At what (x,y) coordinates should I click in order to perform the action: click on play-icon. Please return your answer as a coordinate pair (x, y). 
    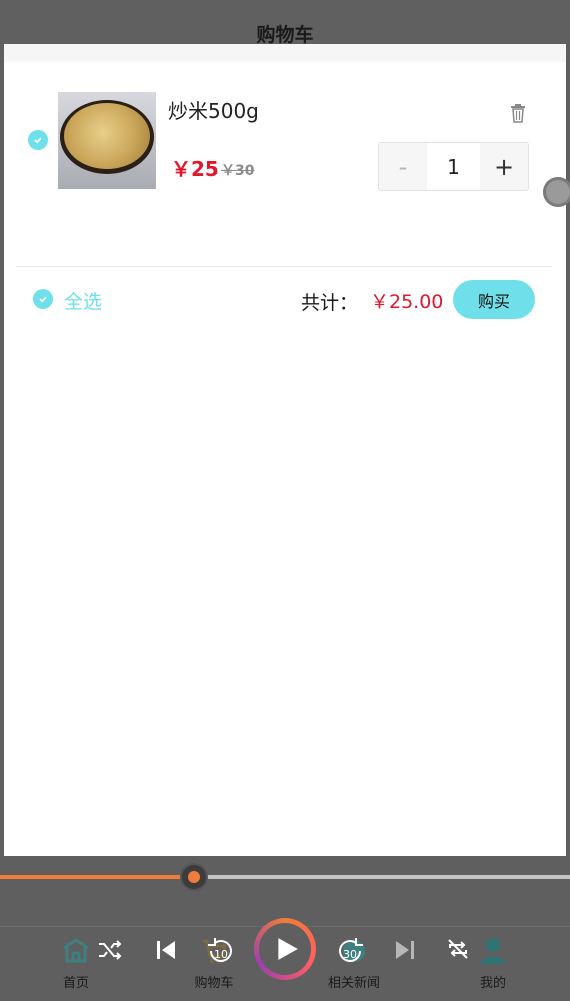
    Looking at the image, I should click on (288, 949).